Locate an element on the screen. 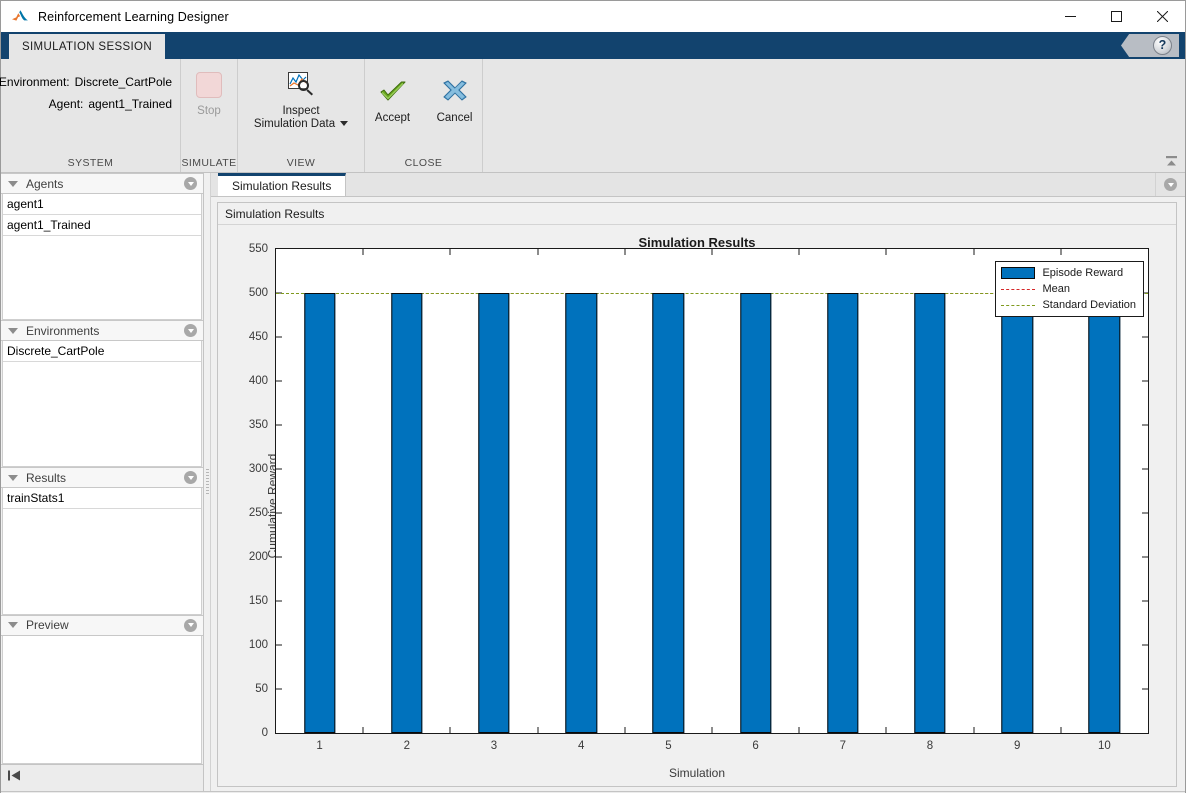 Image resolution: width=1186 pixels, height=793 pixels. sidebar-panel-agents: Agents agent1 agent1_Trained is located at coordinates (102, 247).